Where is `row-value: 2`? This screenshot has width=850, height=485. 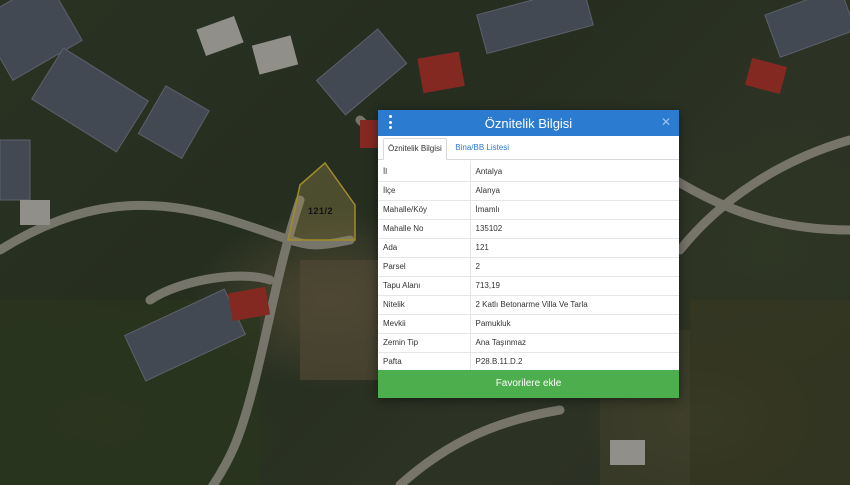 row-value: 2 is located at coordinates (574, 267).